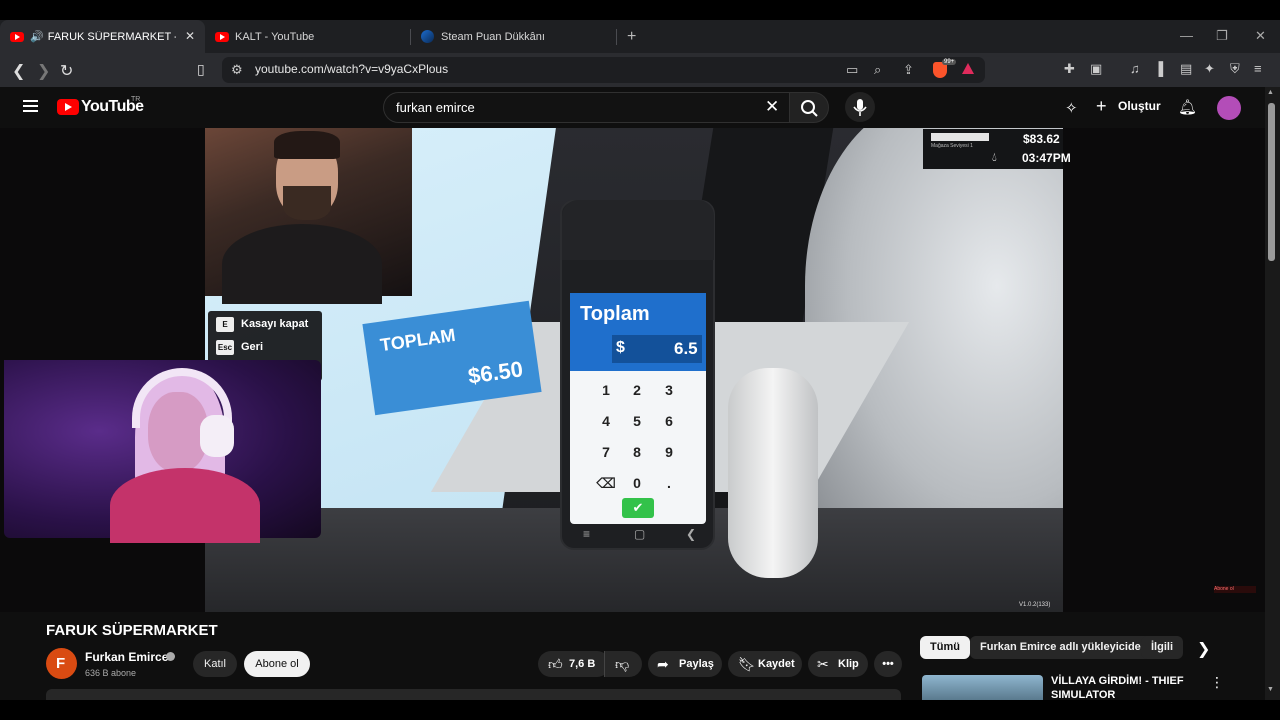  Describe the element at coordinates (606, 483) in the screenshot. I see `keypad-backspace-key: ⌫` at that location.